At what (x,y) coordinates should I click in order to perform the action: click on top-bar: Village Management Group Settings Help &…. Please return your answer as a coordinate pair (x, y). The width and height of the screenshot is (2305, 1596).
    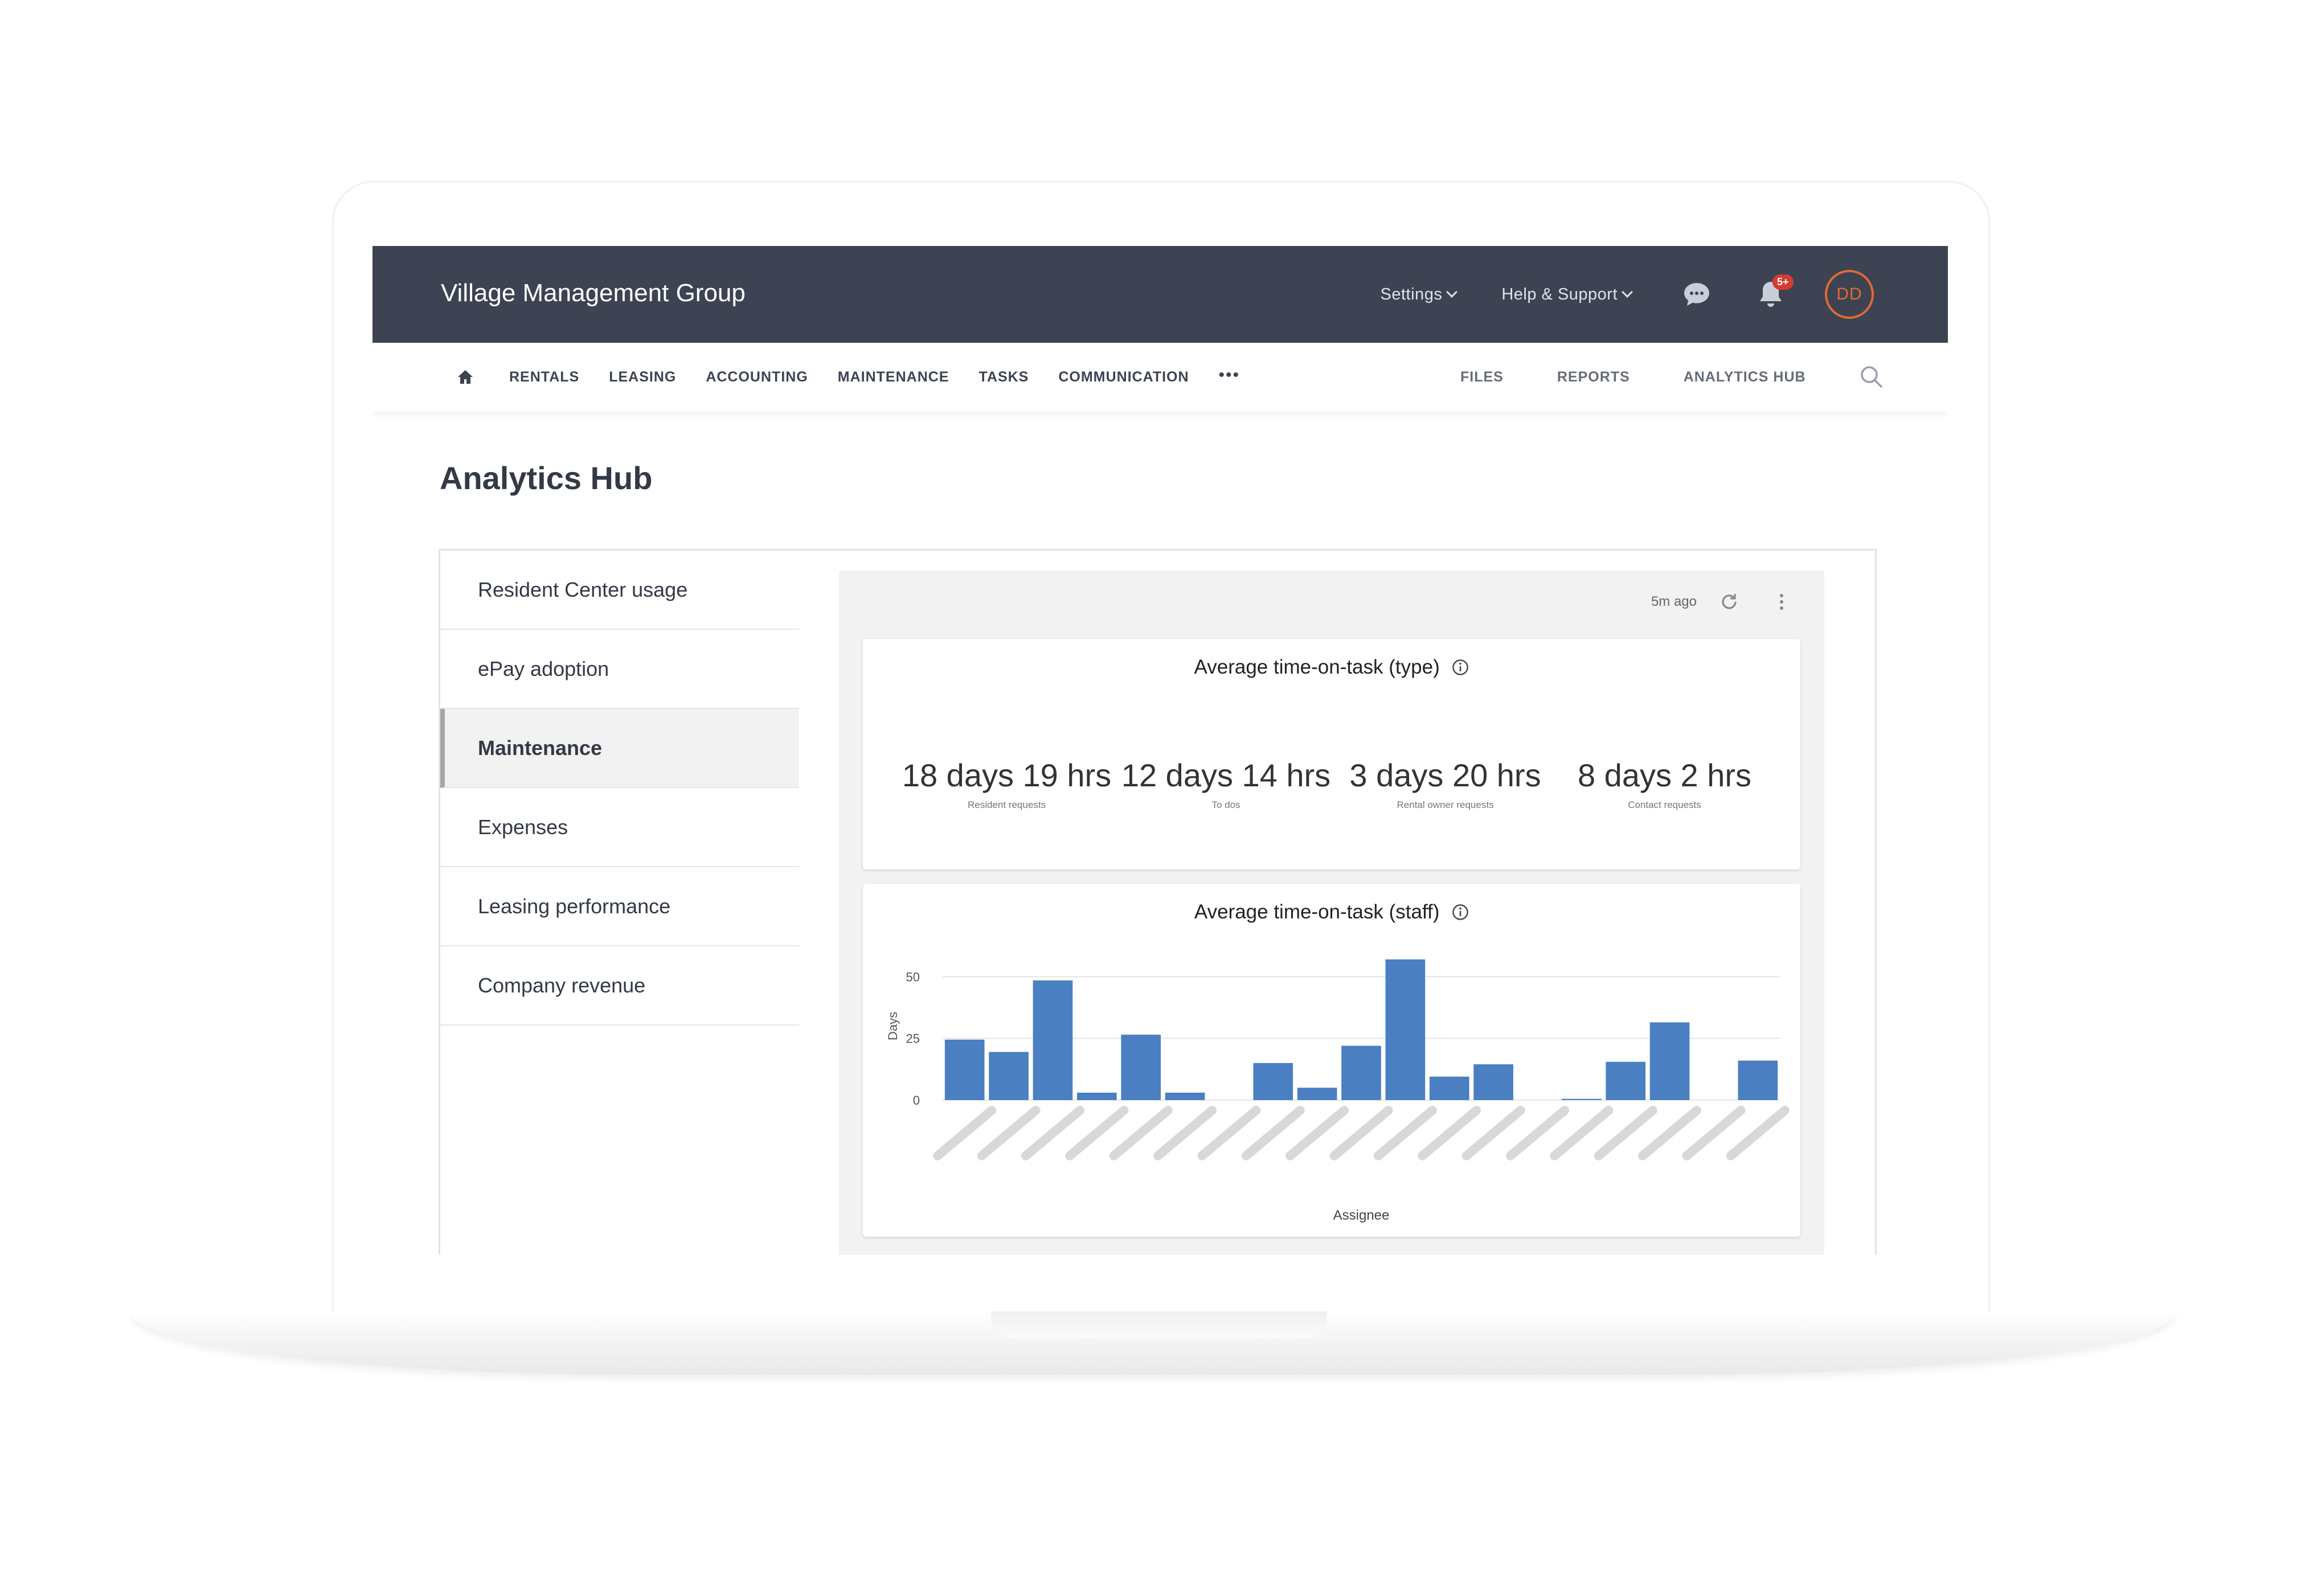
    Looking at the image, I should click on (1160, 294).